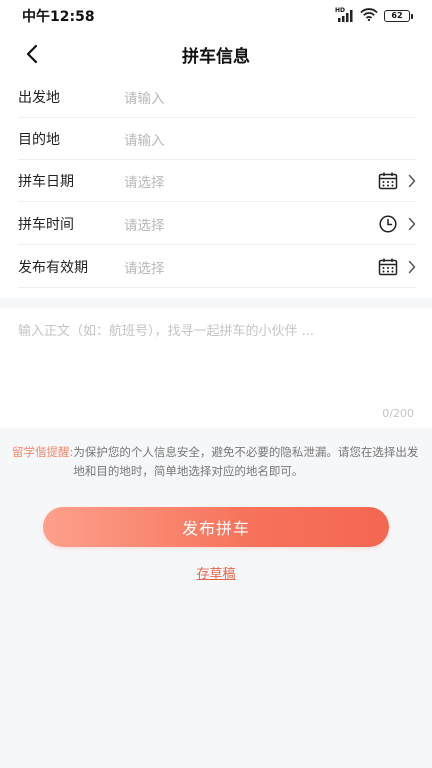 The height and width of the screenshot is (768, 432). What do you see at coordinates (53, 267) in the screenshot?
I see `validity-period-label: 发布有效期` at bounding box center [53, 267].